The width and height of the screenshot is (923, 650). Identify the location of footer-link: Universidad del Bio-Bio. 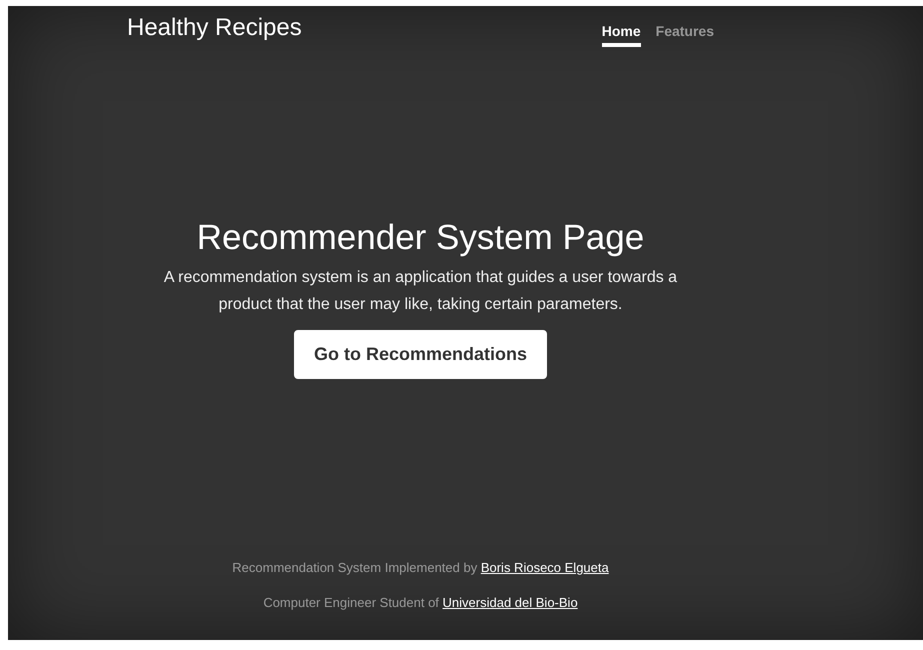
(510, 602).